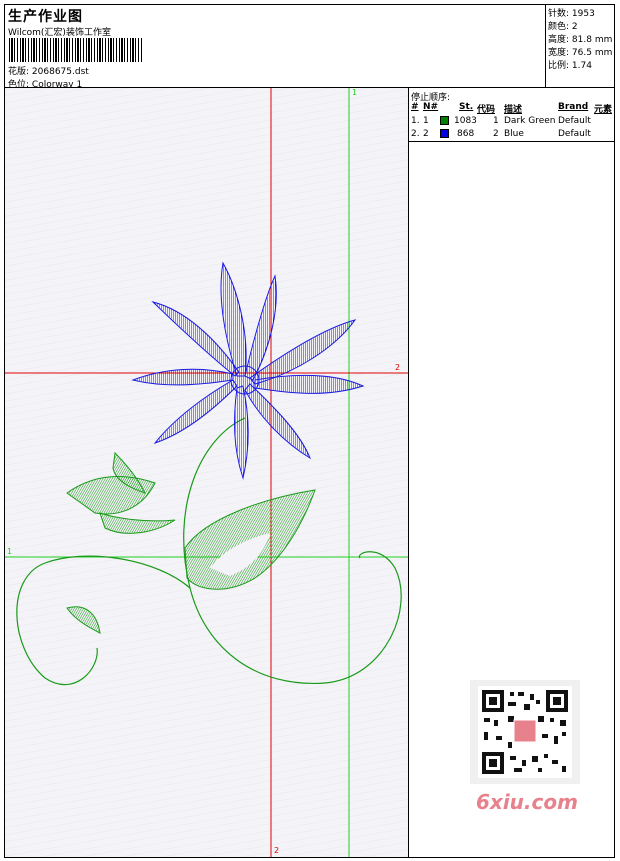 Image resolution: width=620 pixels, height=861 pixels. Describe the element at coordinates (444, 120) in the screenshot. I see `color-swatch-green` at that location.